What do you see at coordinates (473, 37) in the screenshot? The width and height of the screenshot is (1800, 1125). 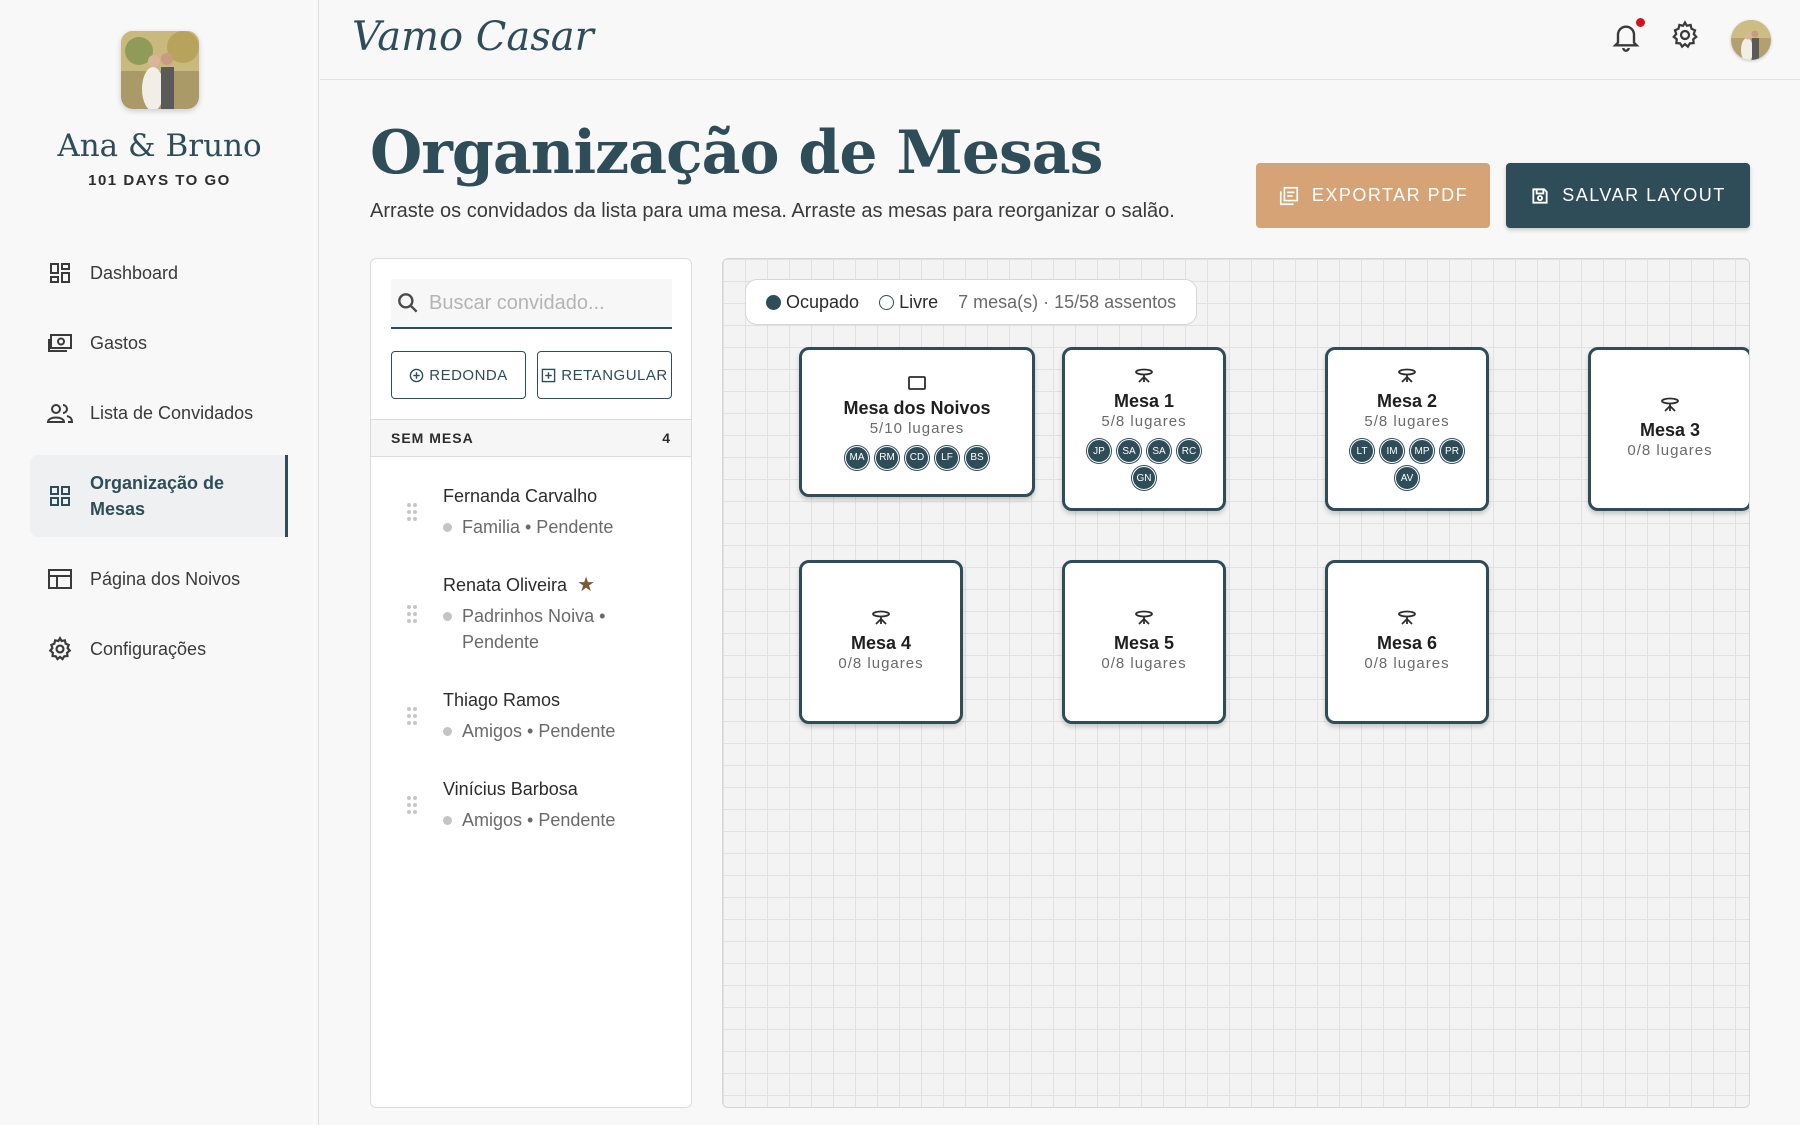 I see `app-brand: Vamo Casar` at bounding box center [473, 37].